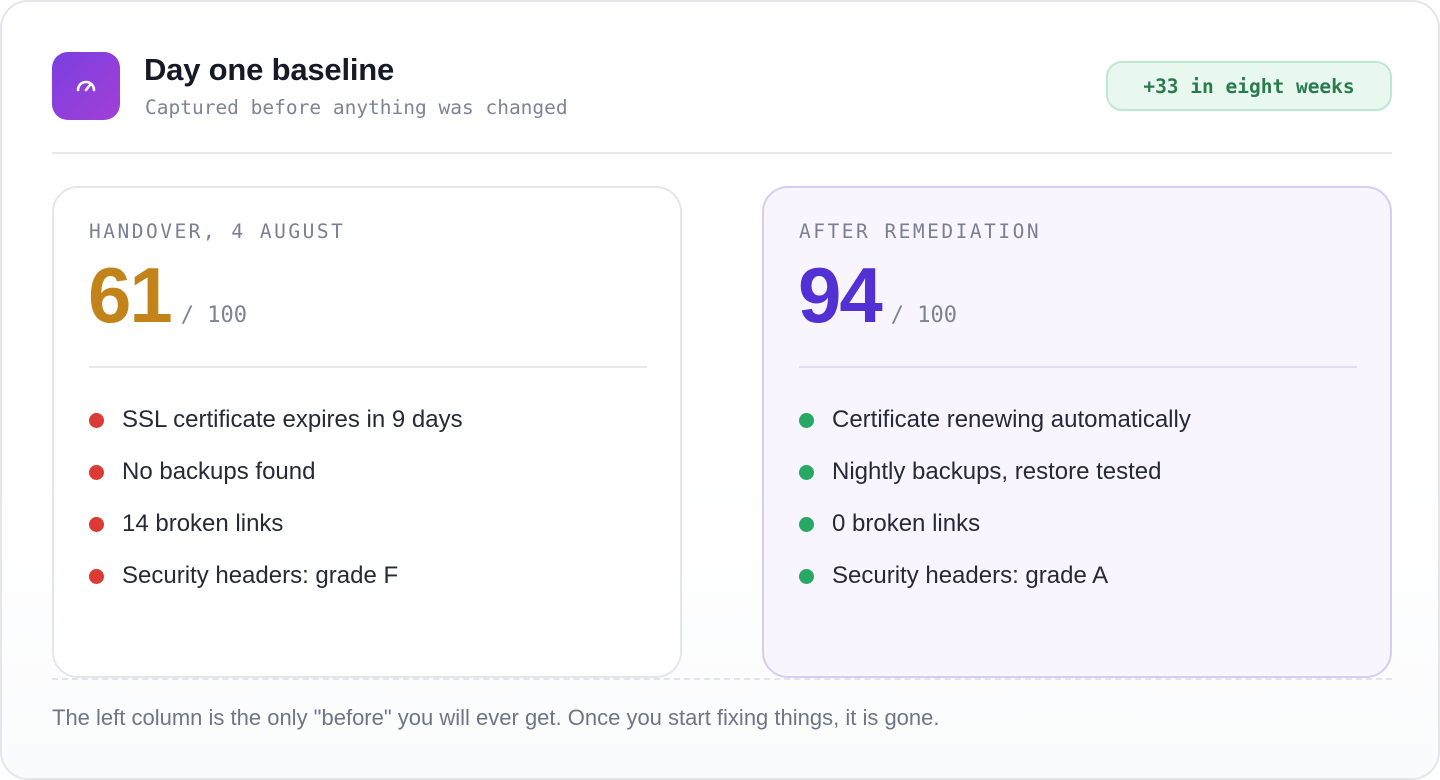 Image resolution: width=1440 pixels, height=780 pixels. Describe the element at coordinates (722, 153) in the screenshot. I see `header-divider` at that location.